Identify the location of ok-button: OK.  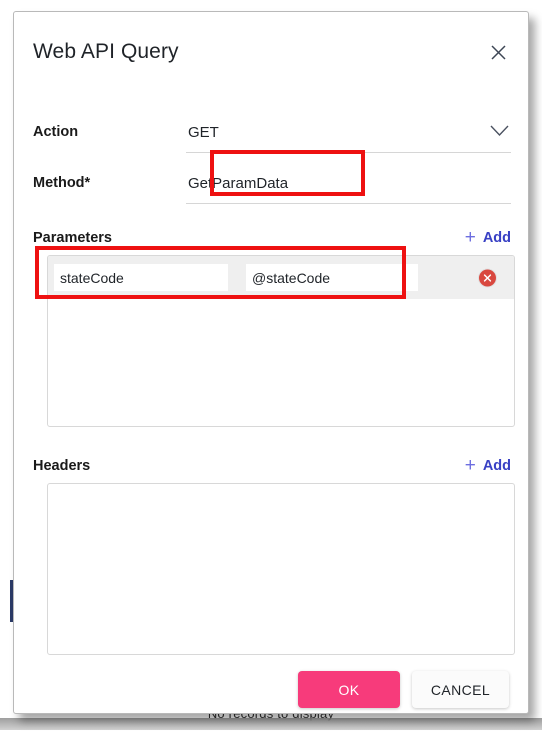
(349, 689).